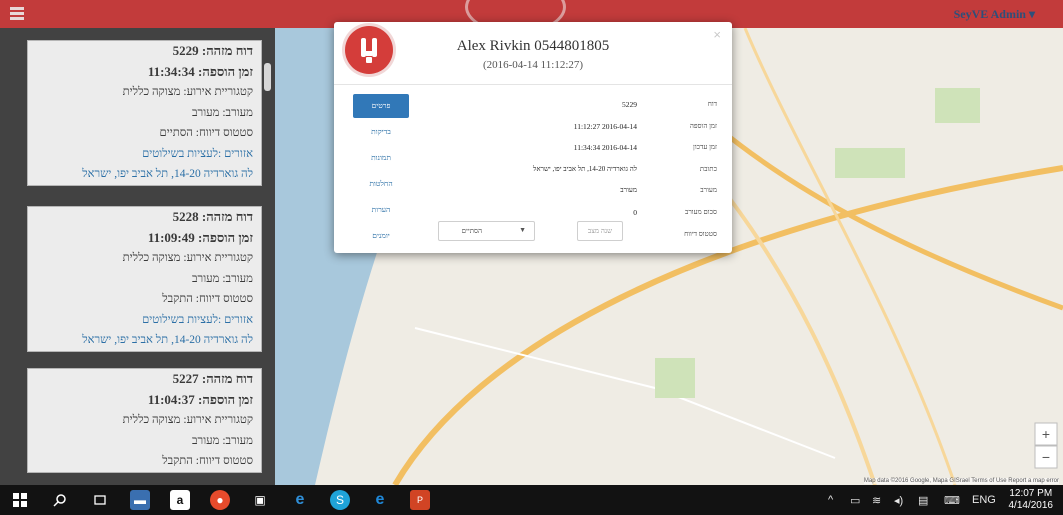 The image size is (1063, 515). Describe the element at coordinates (381, 106) in the screenshot. I see `tab-details: פרטים` at that location.